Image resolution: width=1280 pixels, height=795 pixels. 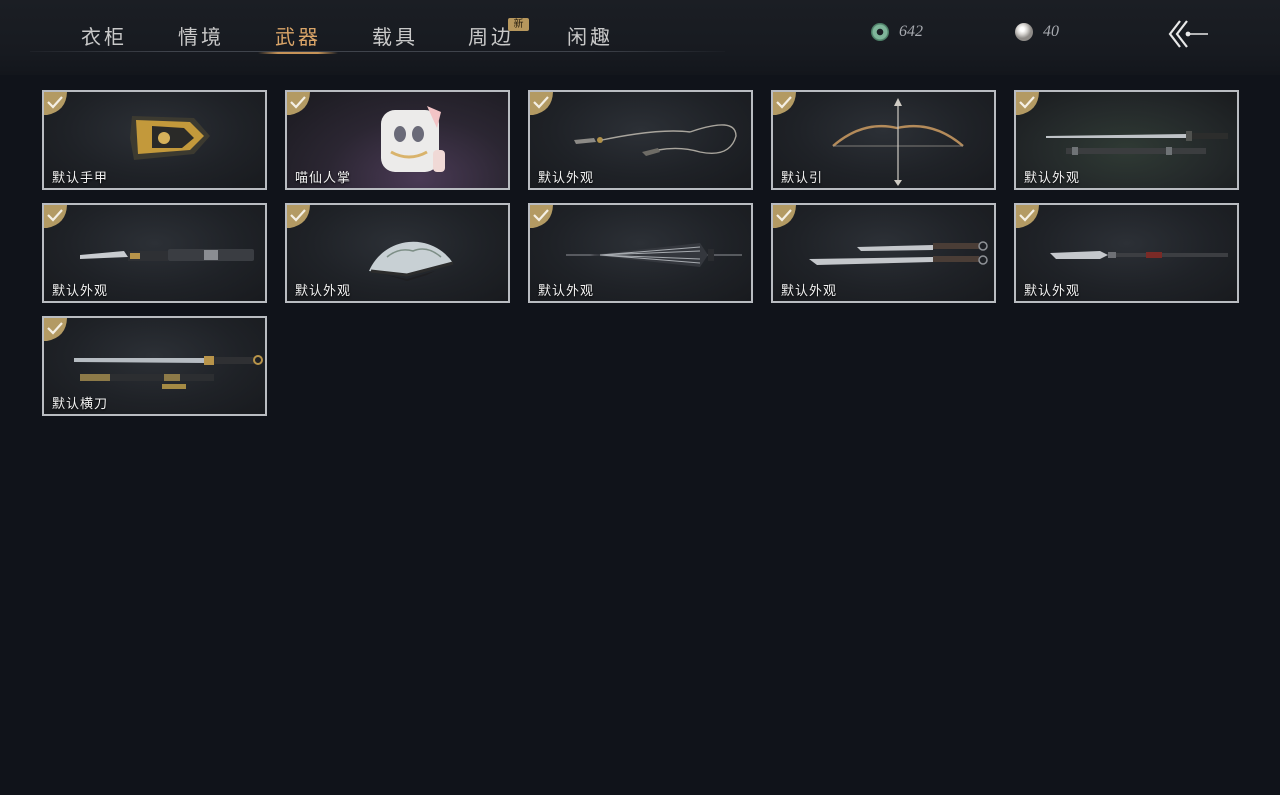 I want to click on tab-vehicles: 载具, so click(x=395, y=36).